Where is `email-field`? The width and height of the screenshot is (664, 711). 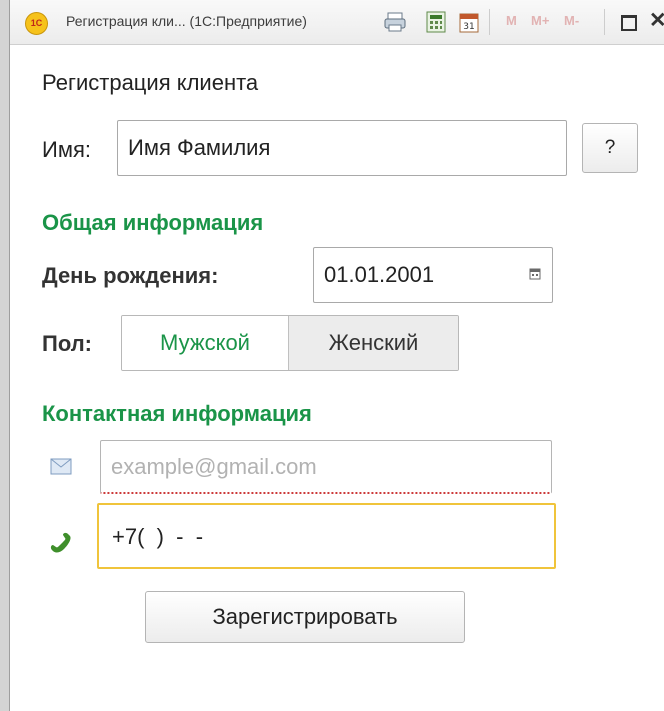 email-field is located at coordinates (326, 467).